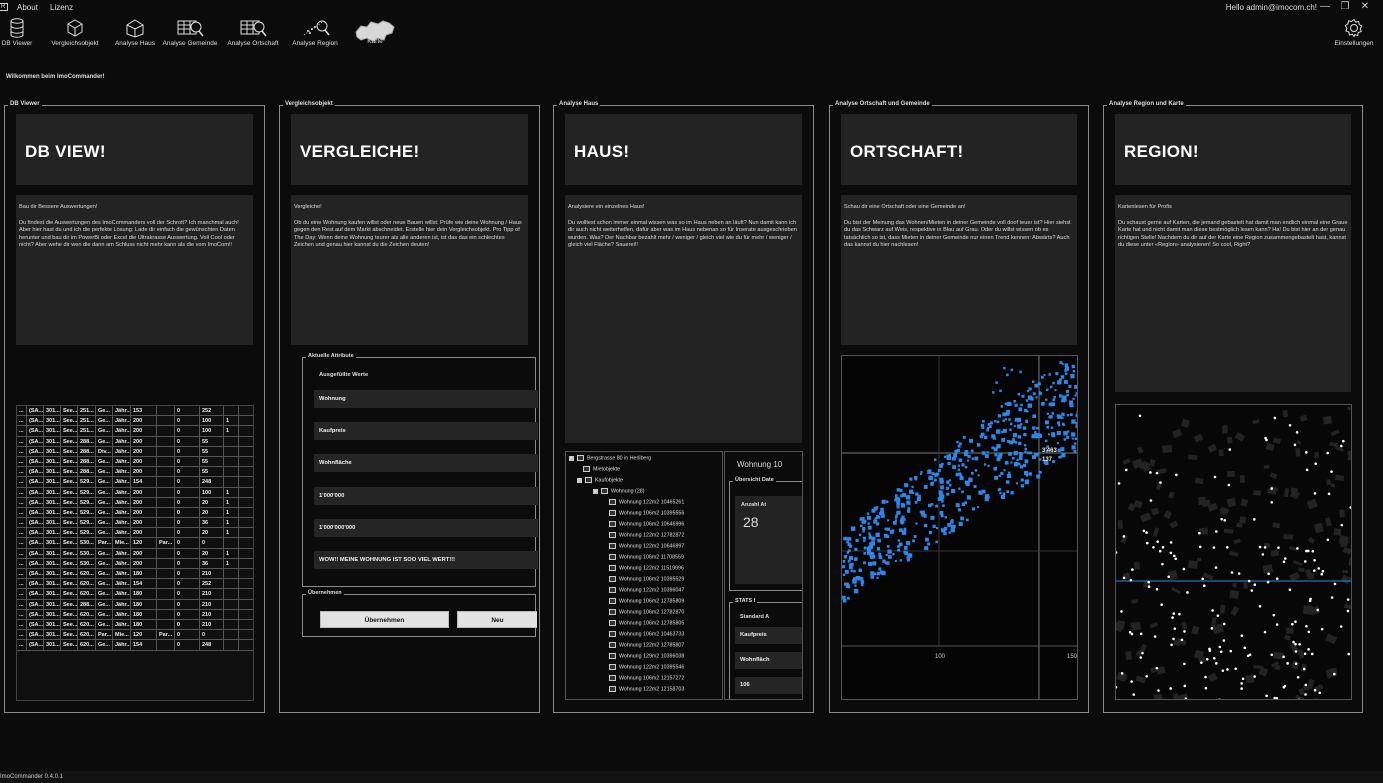  Describe the element at coordinates (646, 502) in the screenshot. I see `tree-item: Wohnung 122m2 10465261` at that location.